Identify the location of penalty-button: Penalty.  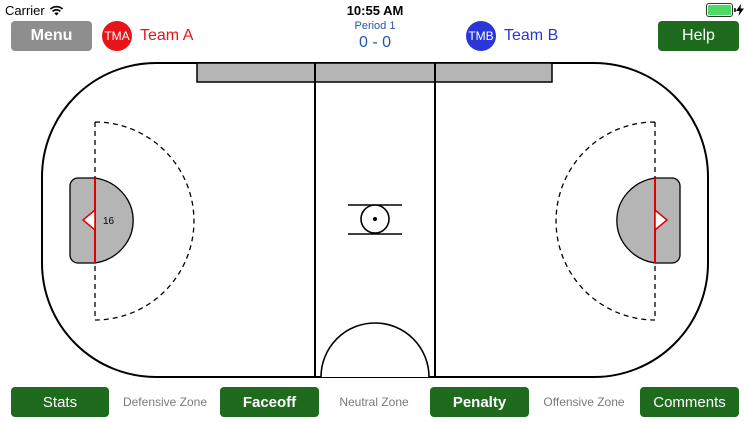
(479, 402).